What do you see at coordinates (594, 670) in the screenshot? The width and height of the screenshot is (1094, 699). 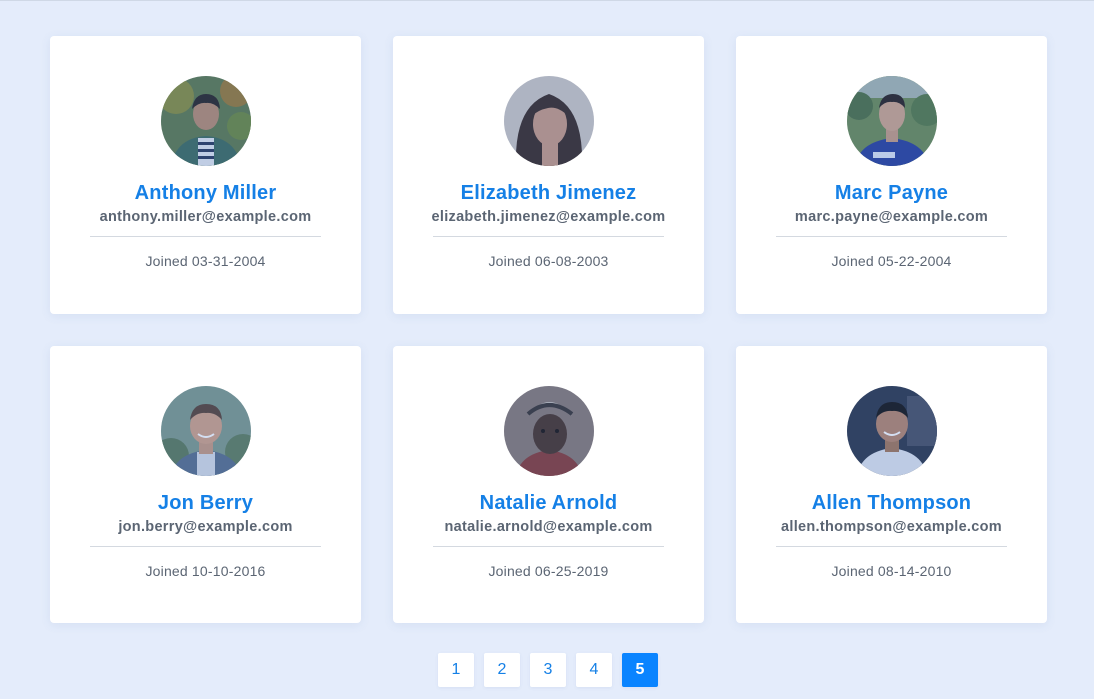 I see `page-button-4: 4` at bounding box center [594, 670].